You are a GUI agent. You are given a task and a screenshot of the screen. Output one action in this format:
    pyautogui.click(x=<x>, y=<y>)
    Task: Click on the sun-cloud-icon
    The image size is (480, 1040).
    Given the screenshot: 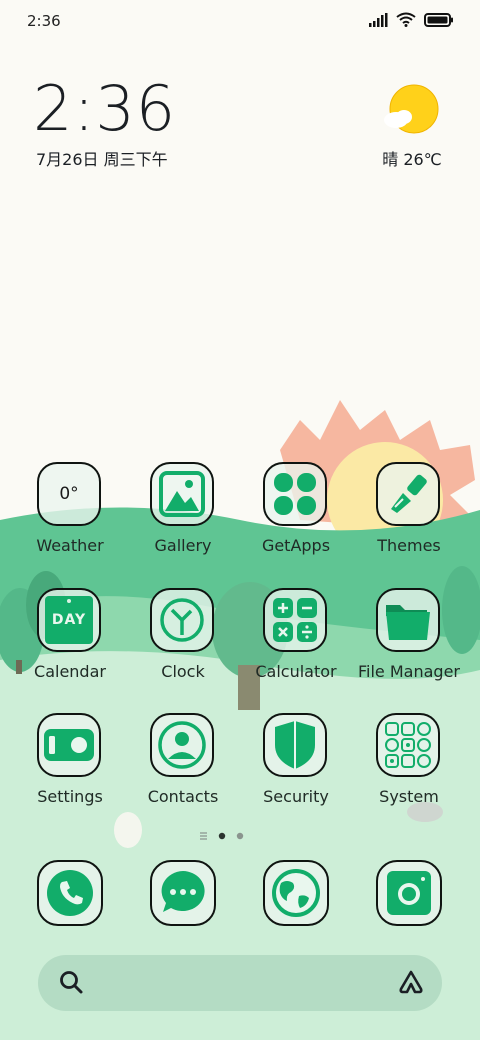 What is the action you would take?
    pyautogui.click(x=411, y=109)
    